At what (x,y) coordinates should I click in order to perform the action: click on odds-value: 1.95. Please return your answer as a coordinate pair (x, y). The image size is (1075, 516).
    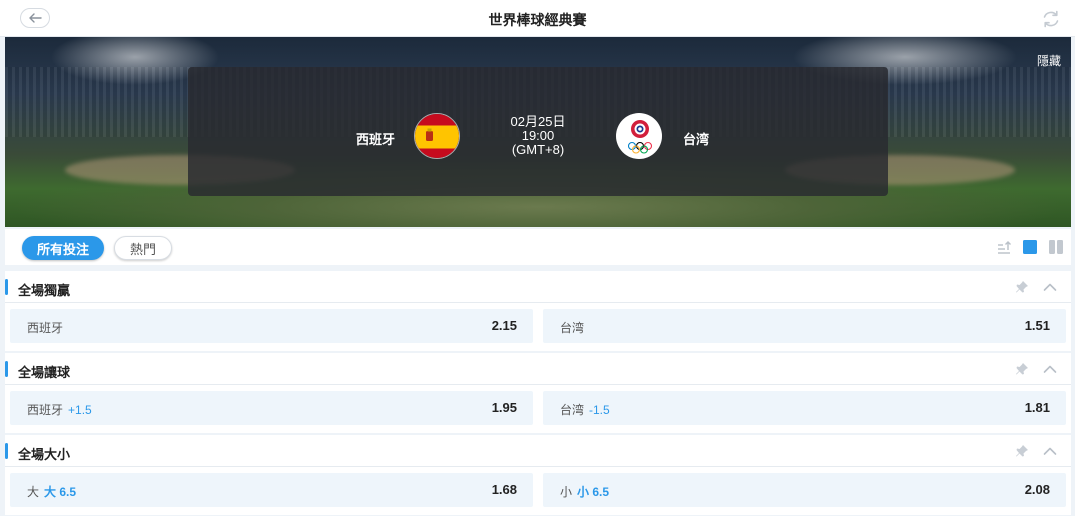
    Looking at the image, I should click on (504, 407).